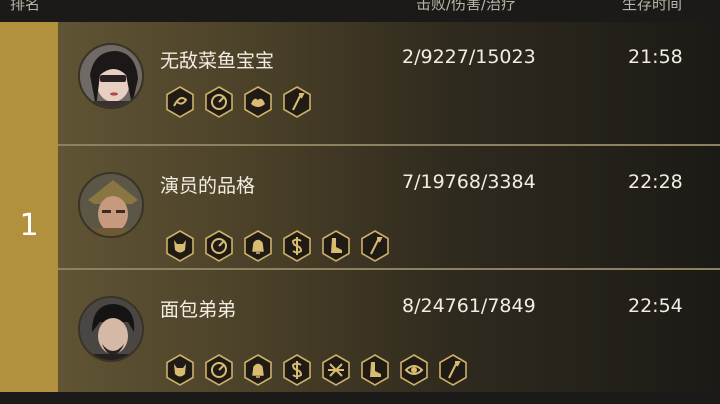  I want to click on scoreboard-header: 排名 击败/伤害/治疗 生存时间, so click(360, 11).